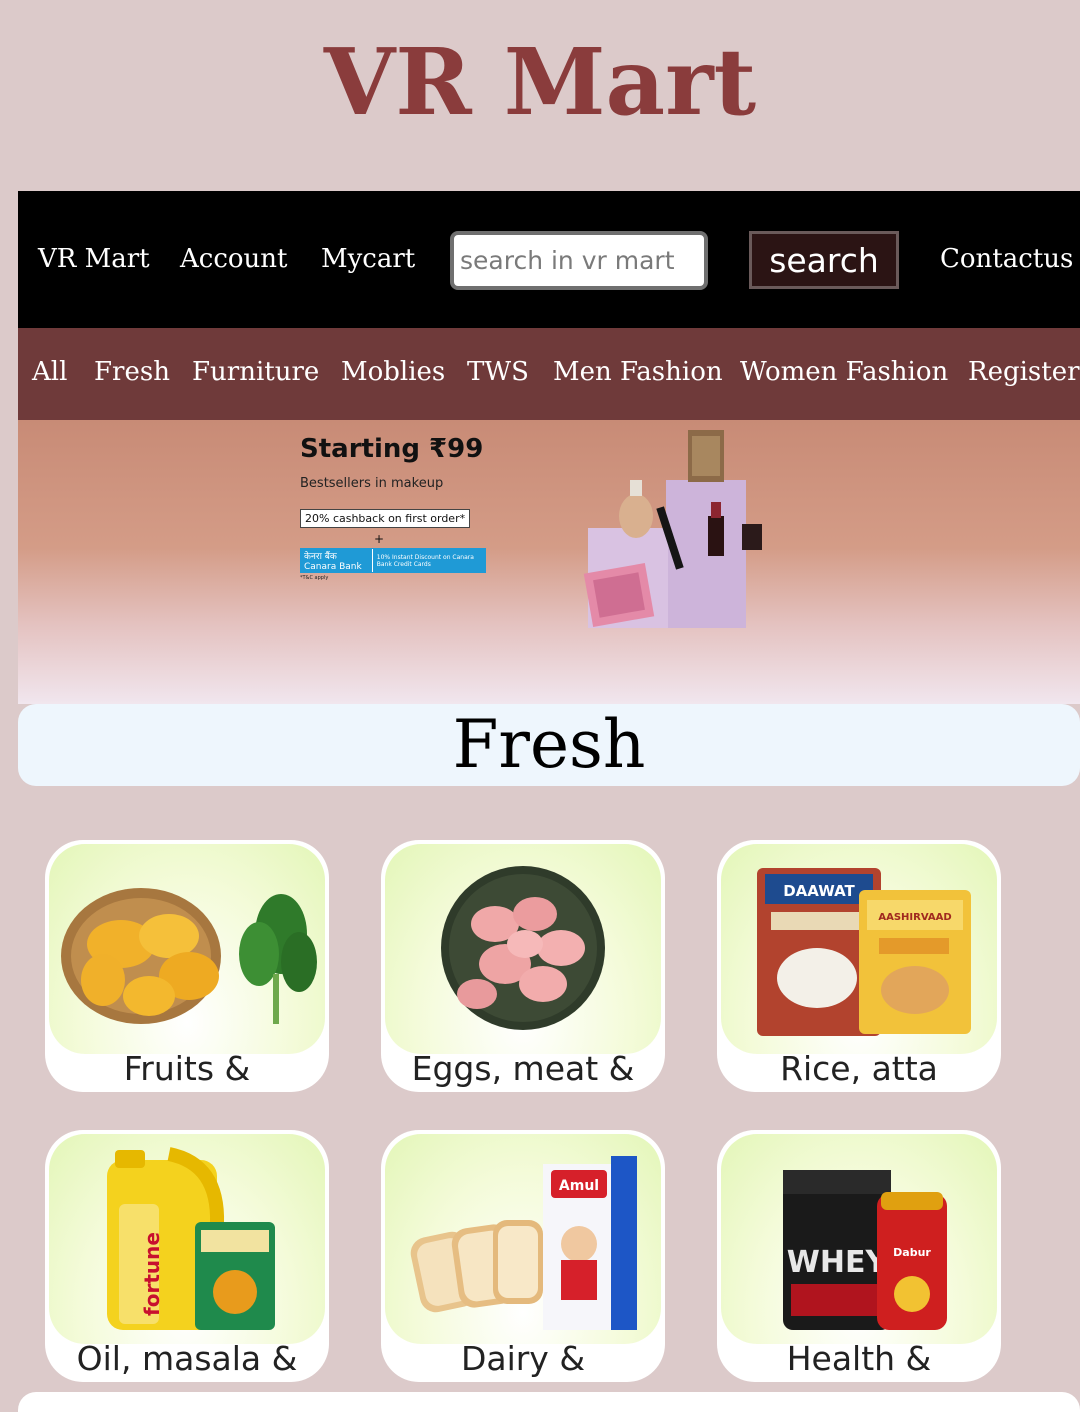 This screenshot has height=1412, width=1080. Describe the element at coordinates (393, 374) in the screenshot. I see `category-mobiles: Moblies` at that location.